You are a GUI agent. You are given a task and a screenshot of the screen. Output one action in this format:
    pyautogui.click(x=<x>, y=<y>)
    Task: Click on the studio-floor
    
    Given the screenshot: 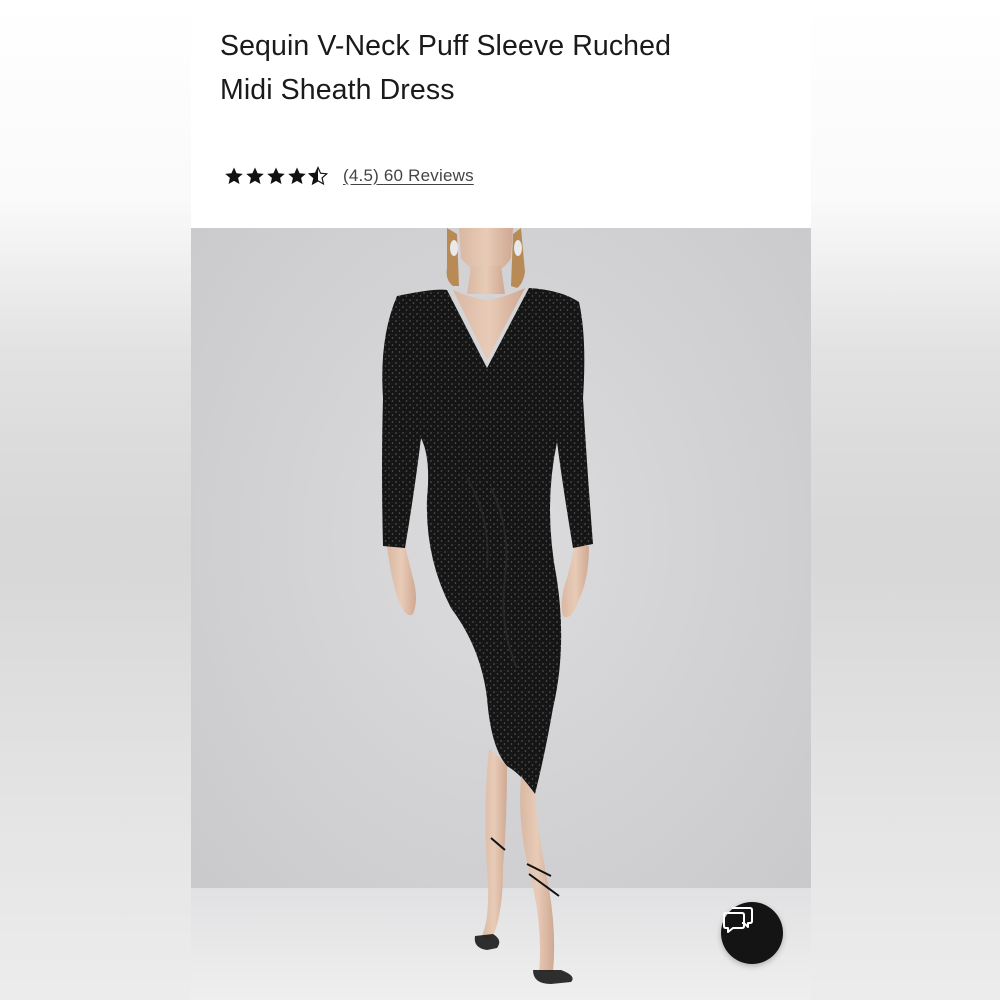 What is the action you would take?
    pyautogui.click(x=501, y=944)
    